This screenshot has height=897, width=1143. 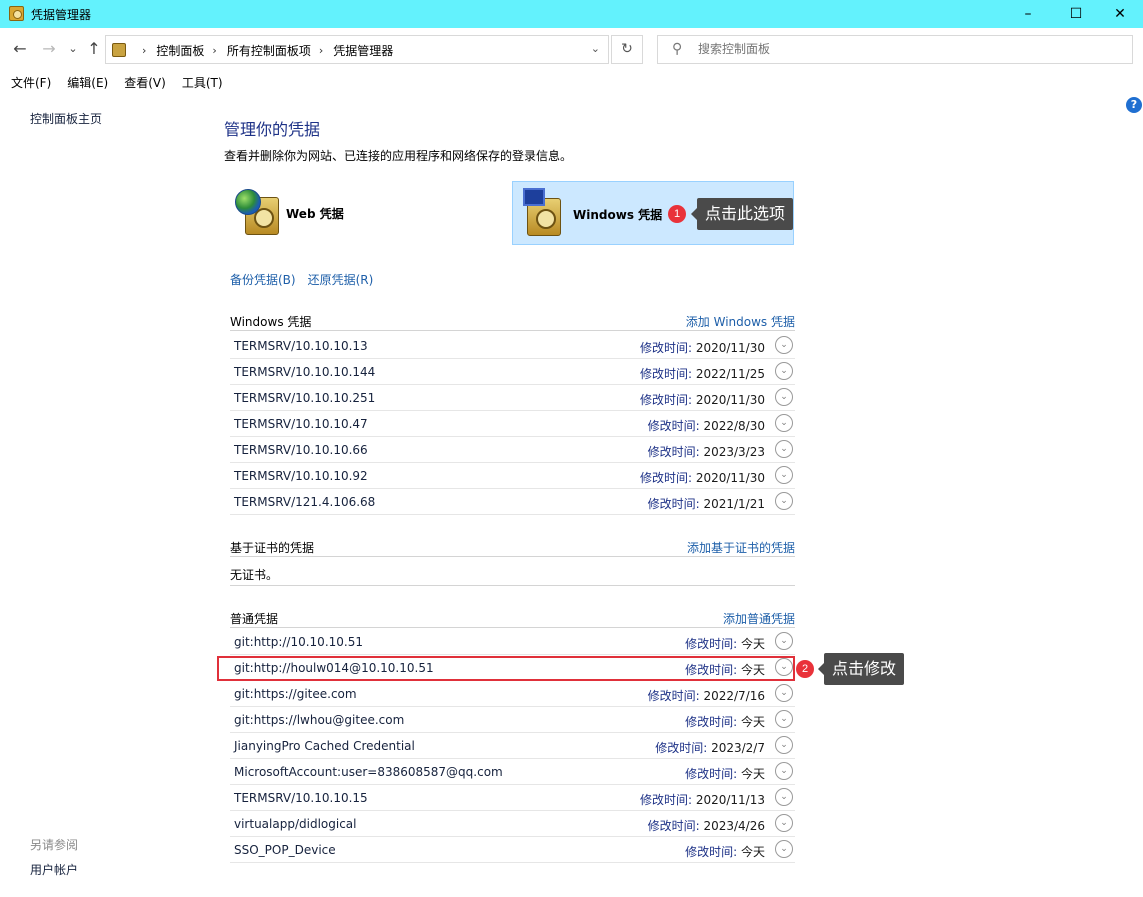 I want to click on credential-name: TERMSRV/10.10.10.47, so click(x=301, y=424).